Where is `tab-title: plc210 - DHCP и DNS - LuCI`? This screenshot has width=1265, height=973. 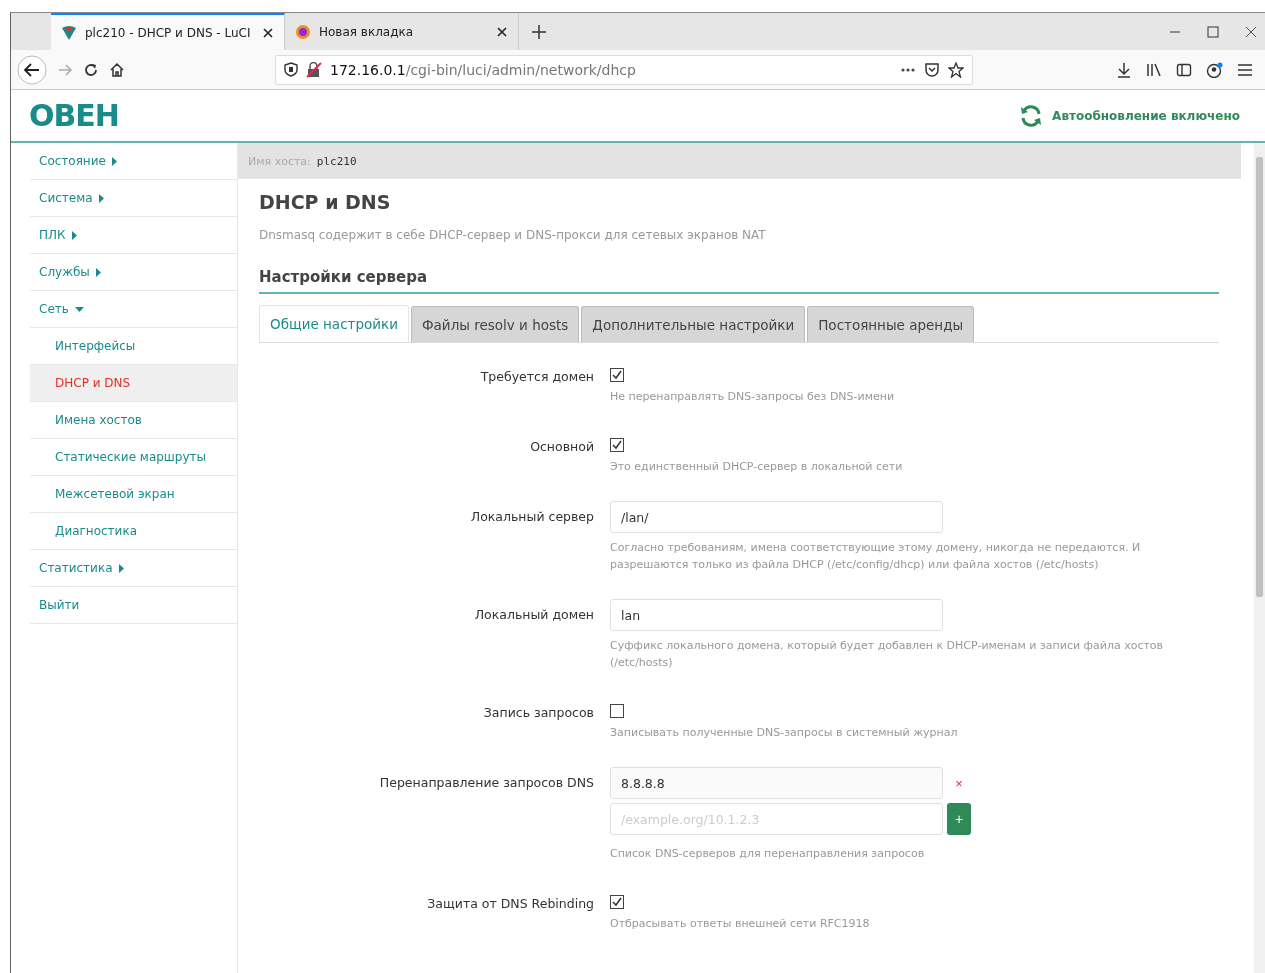 tab-title: plc210 - DHCP и DNS - LuCI is located at coordinates (168, 32).